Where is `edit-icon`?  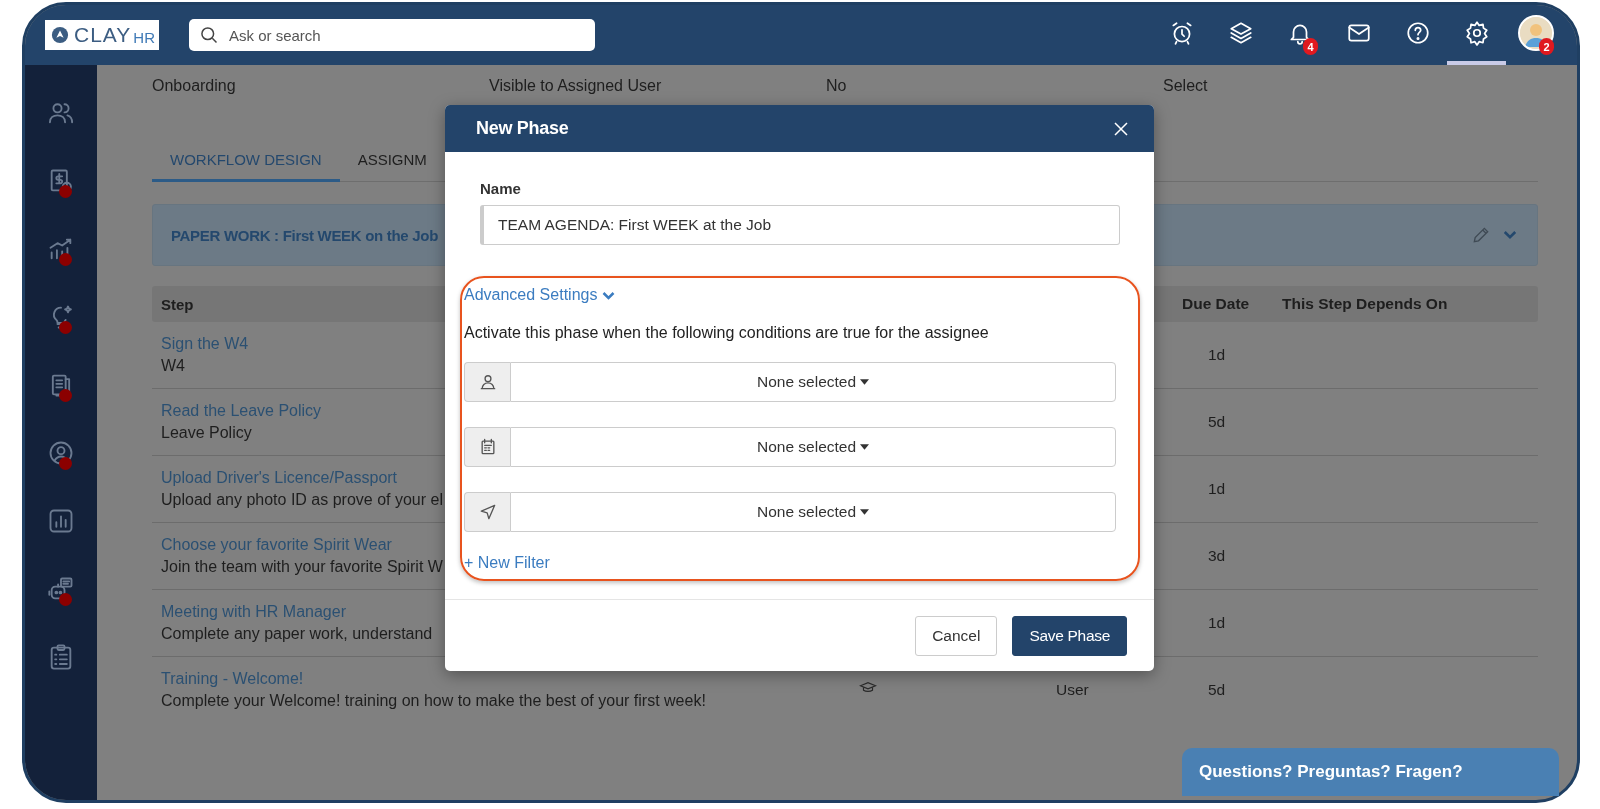
edit-icon is located at coordinates (1481, 235).